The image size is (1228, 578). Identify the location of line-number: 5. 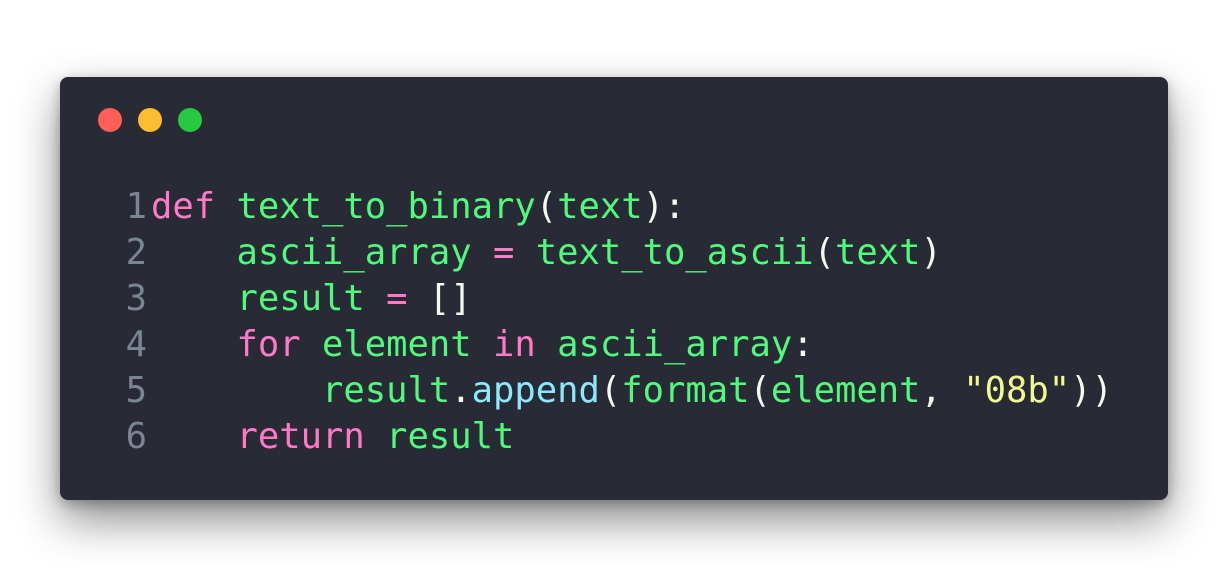
(136, 390).